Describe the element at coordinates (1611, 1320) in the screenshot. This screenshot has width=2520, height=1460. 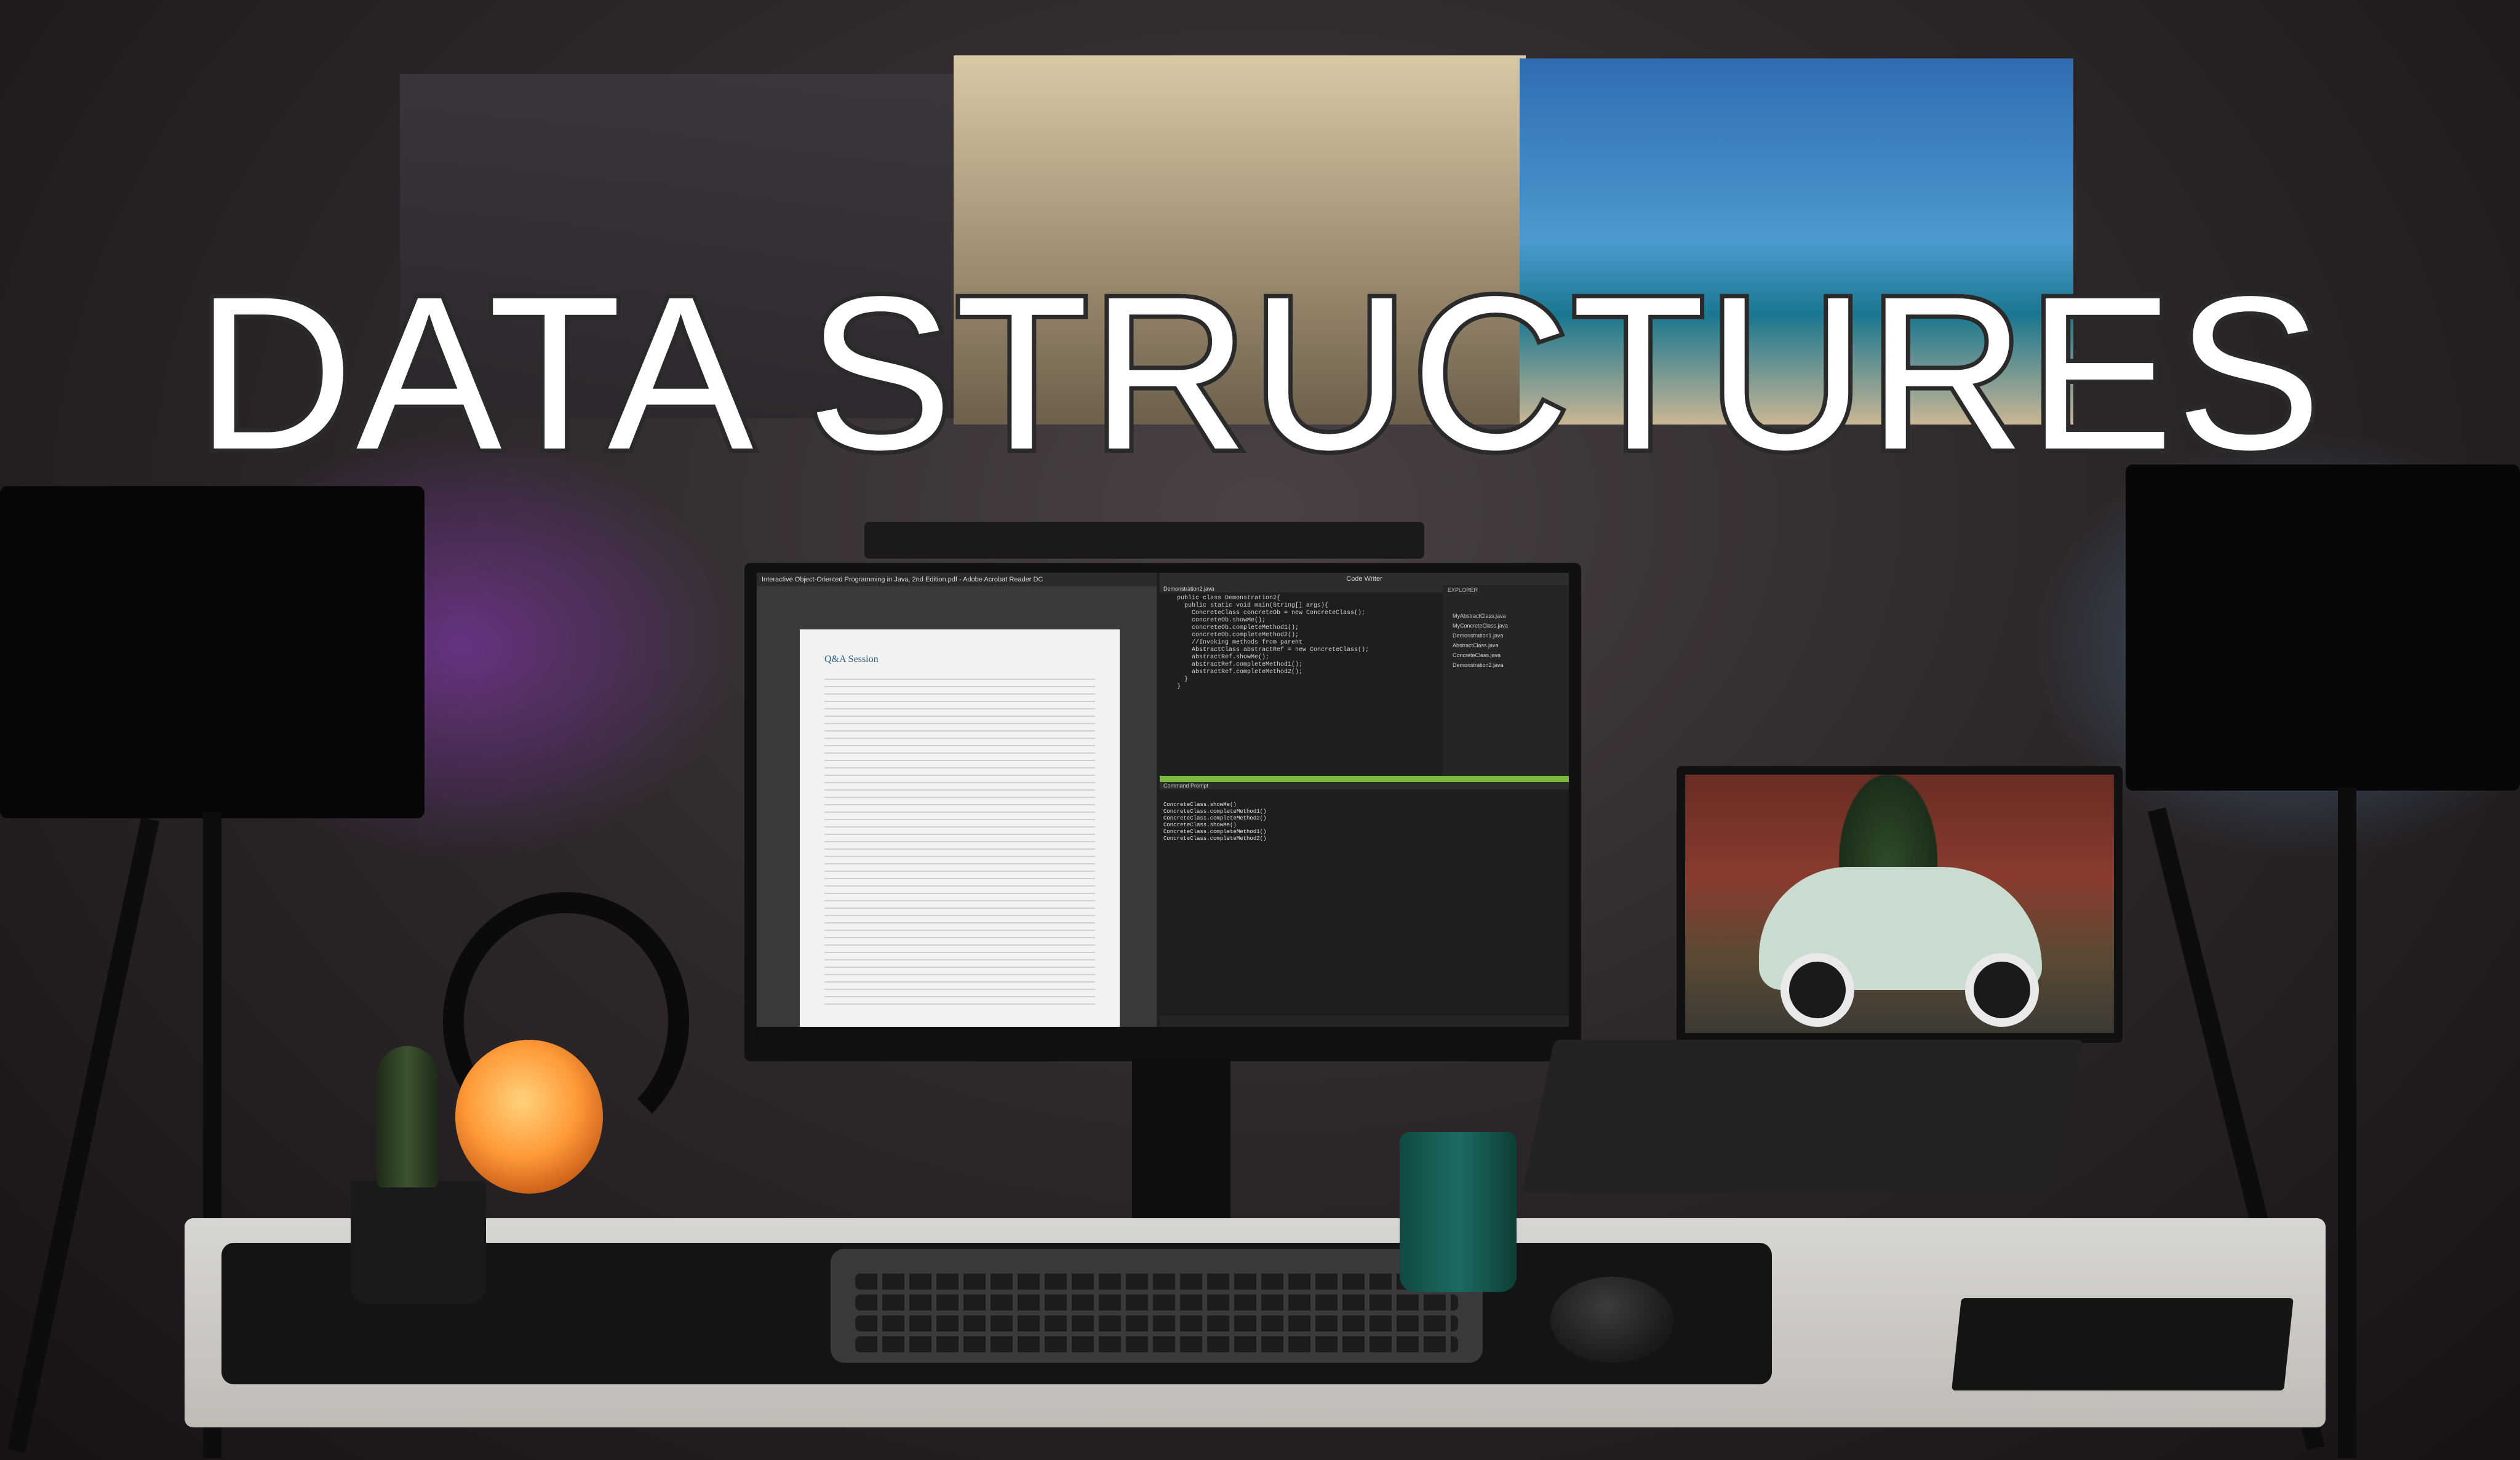
I see `wireless-mouse` at that location.